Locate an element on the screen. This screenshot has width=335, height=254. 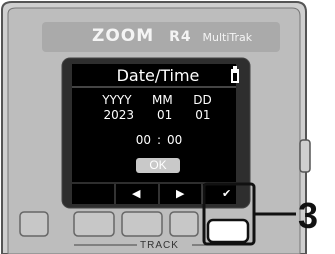
screen-title: Date/Time is located at coordinates (158, 75).